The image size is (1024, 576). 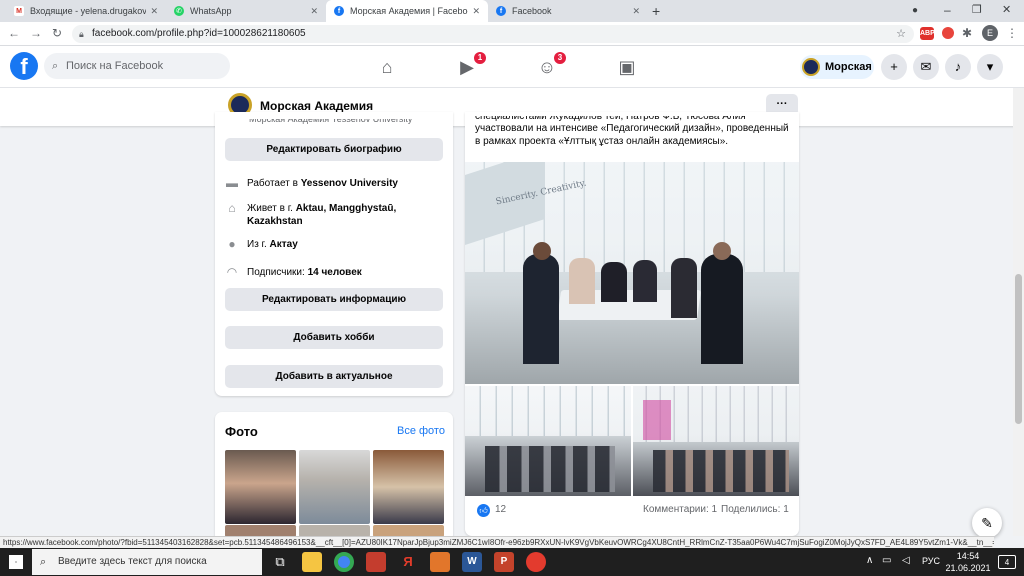 I want to click on edit-bio-button: Редактировать биографию, so click(x=334, y=149).